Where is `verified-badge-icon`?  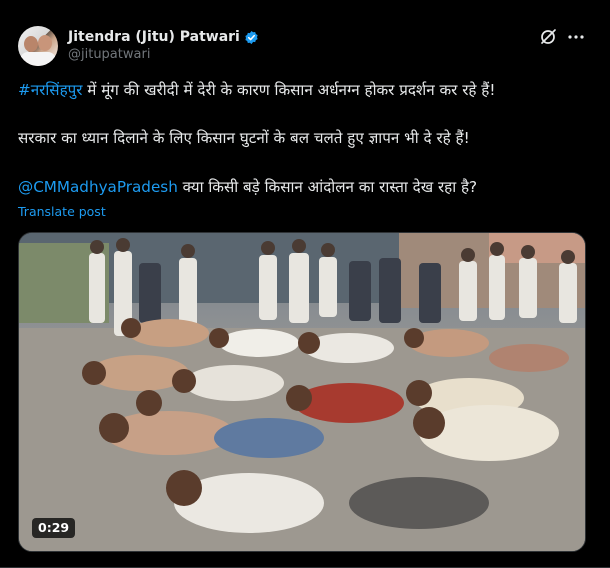
verified-badge-icon is located at coordinates (251, 37).